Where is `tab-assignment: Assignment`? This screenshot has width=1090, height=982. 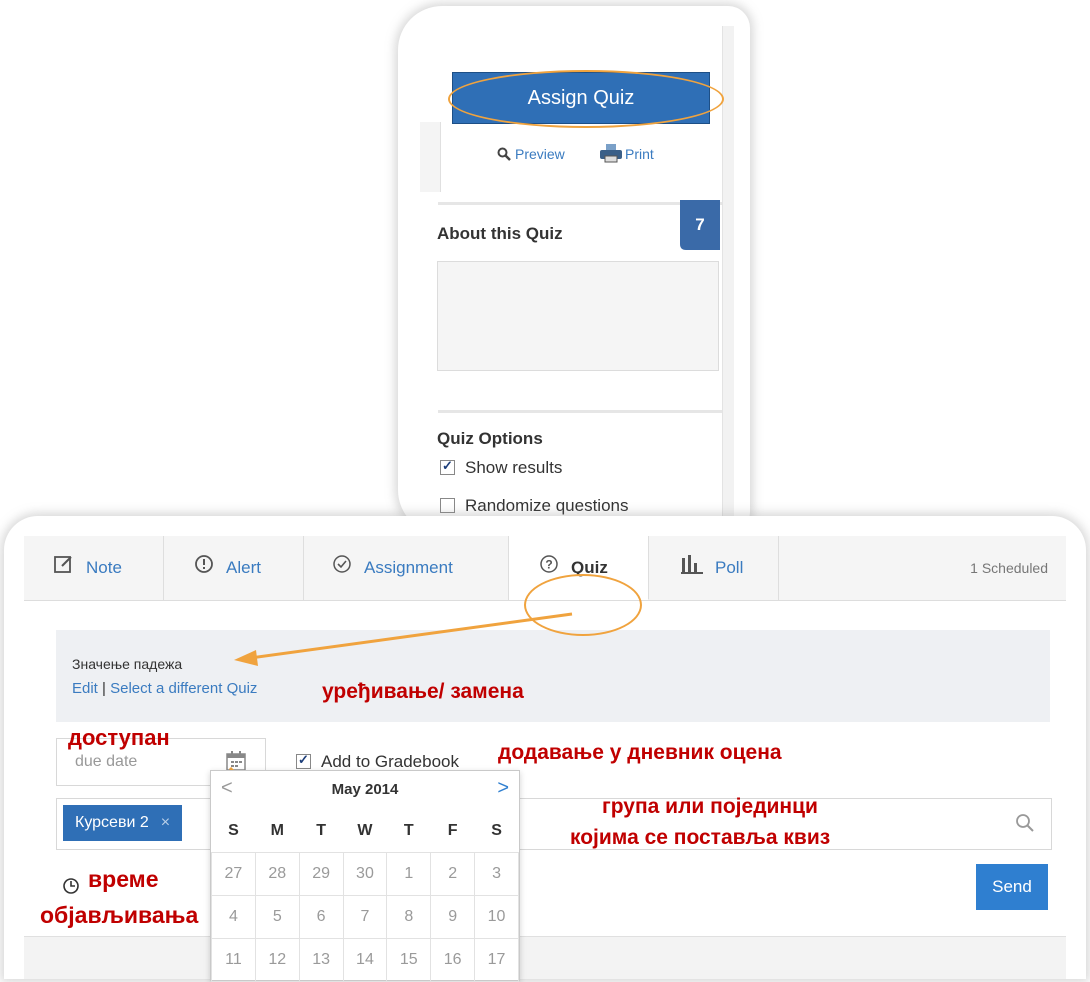
tab-assignment: Assignment is located at coordinates (406, 568).